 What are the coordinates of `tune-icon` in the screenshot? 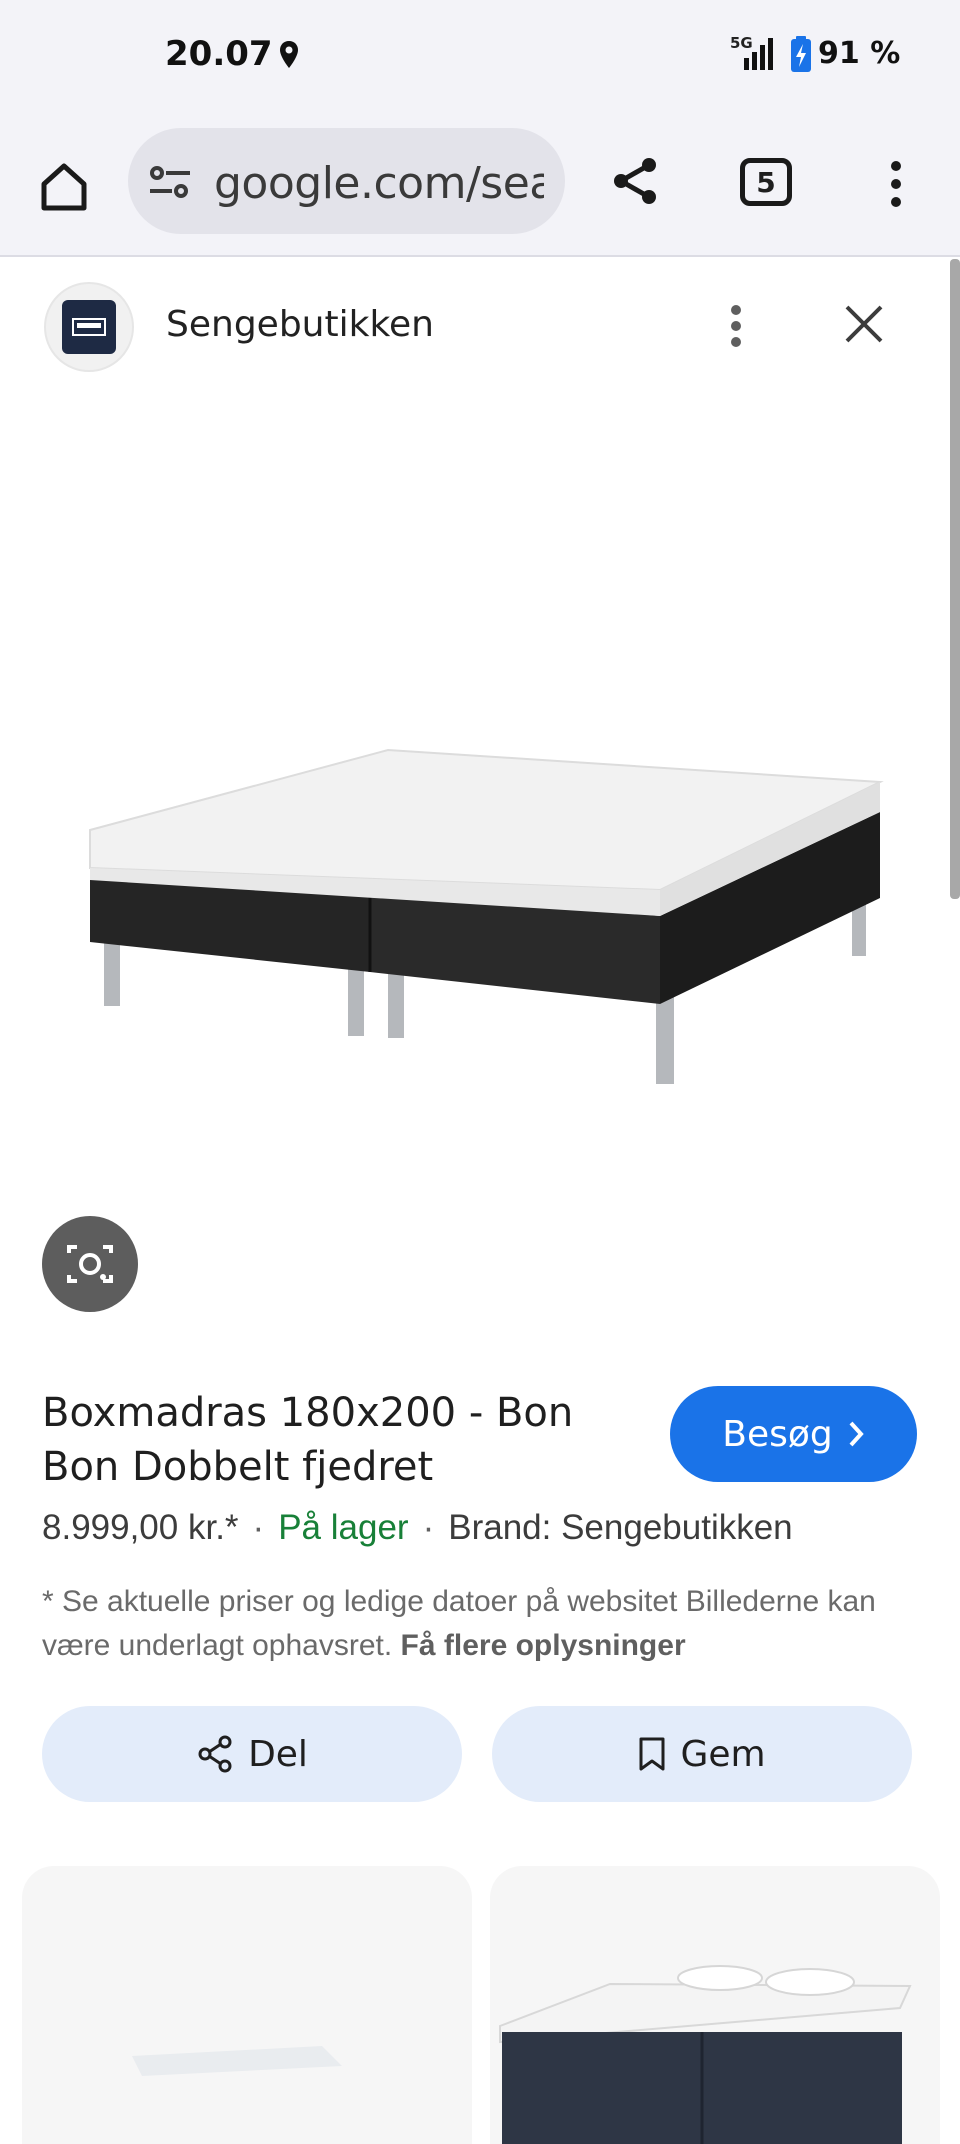 It's located at (170, 182).